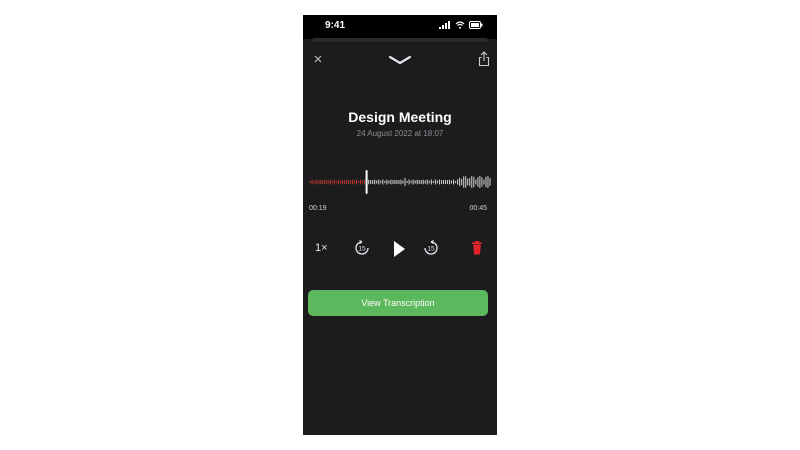  I want to click on recording-title: Design Meeting, so click(400, 117).